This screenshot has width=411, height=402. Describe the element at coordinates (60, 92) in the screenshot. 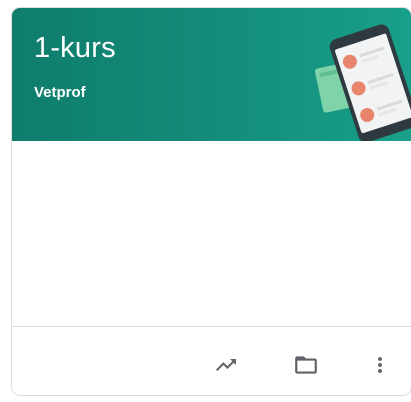

I see `course-section: Vetprof` at that location.